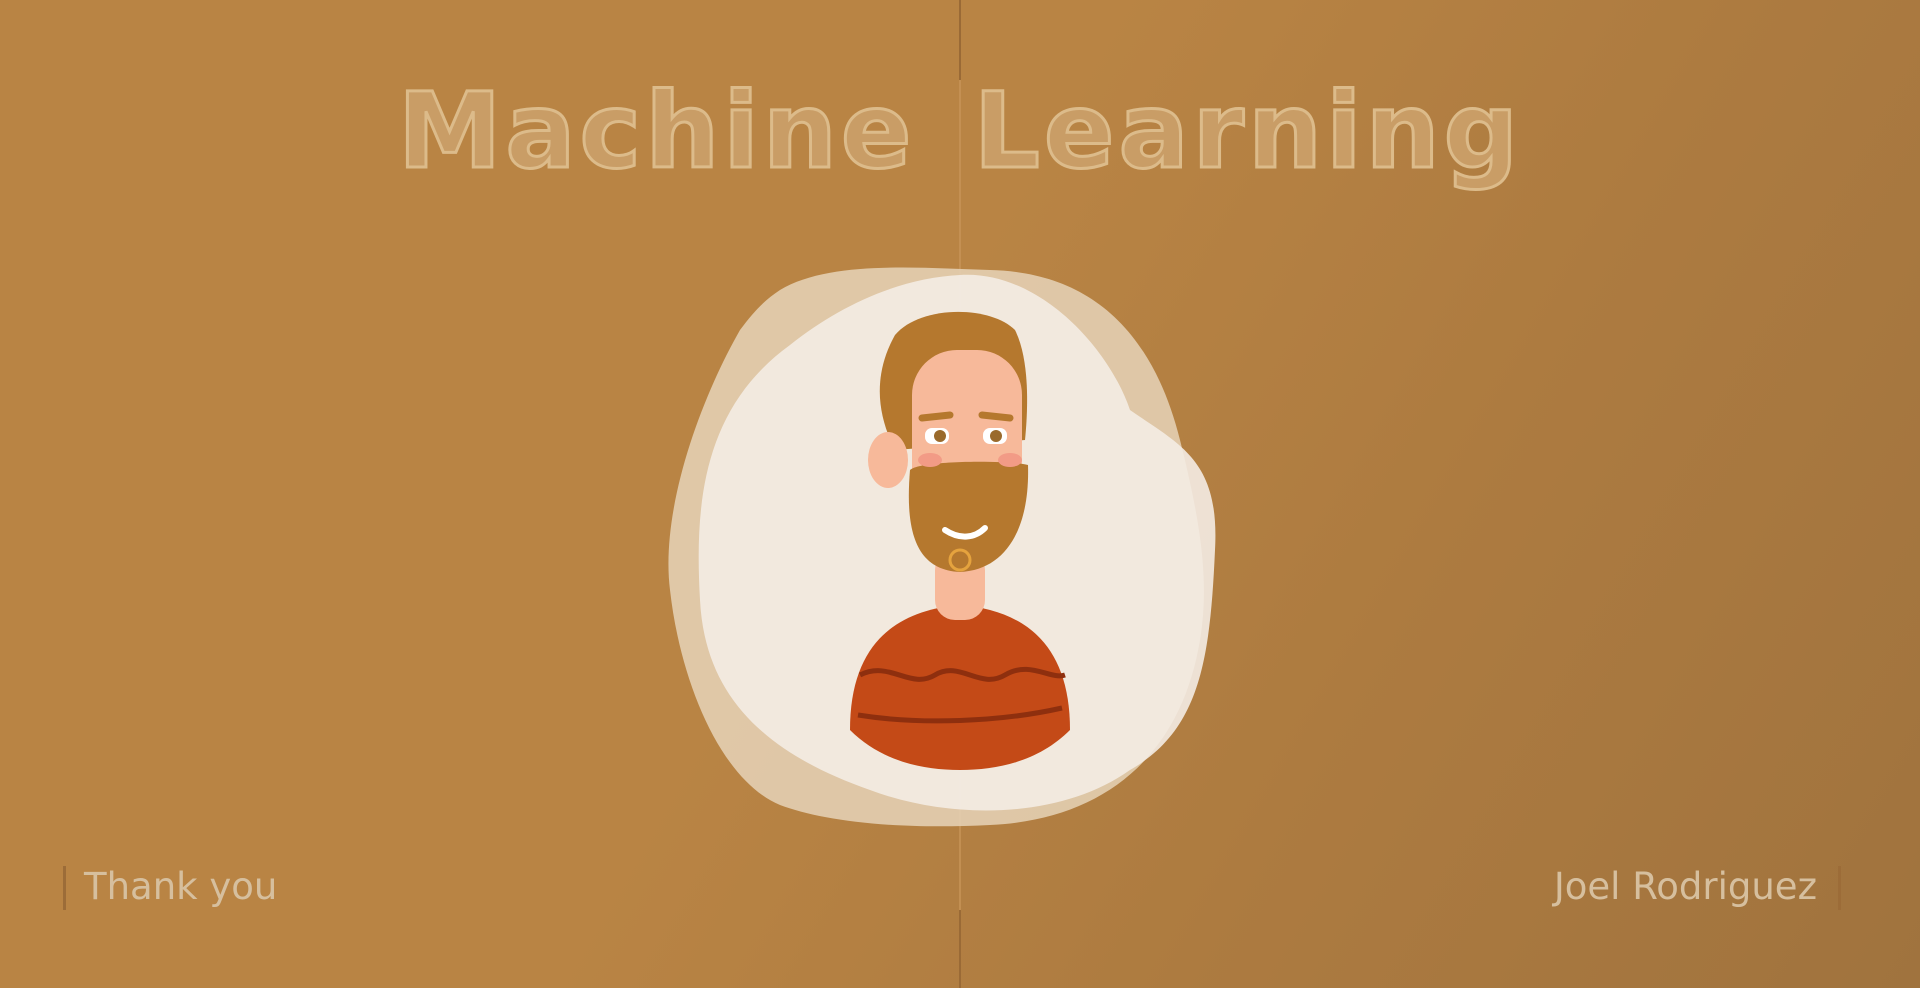  What do you see at coordinates (181, 886) in the screenshot?
I see `footer-left-text: Thank you` at bounding box center [181, 886].